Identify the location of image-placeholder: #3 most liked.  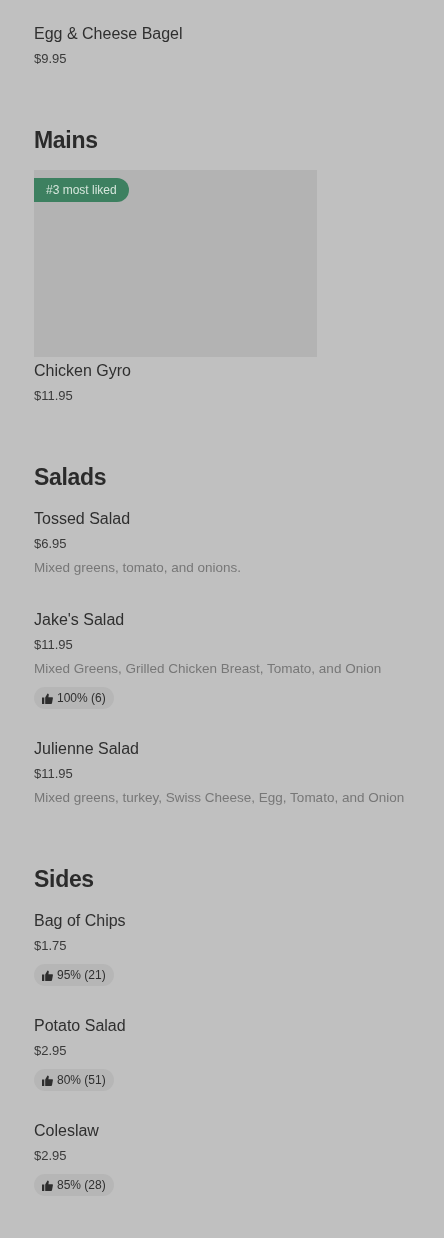
(175, 263).